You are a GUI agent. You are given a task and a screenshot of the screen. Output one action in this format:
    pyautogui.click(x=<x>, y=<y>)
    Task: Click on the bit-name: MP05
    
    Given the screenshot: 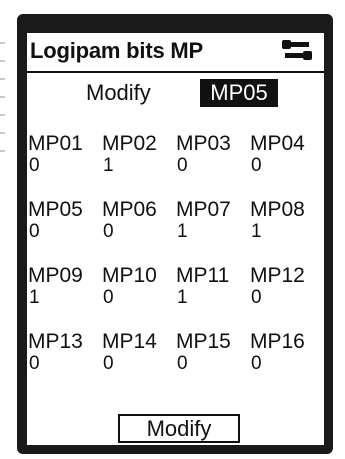 What is the action you would take?
    pyautogui.click(x=55, y=209)
    